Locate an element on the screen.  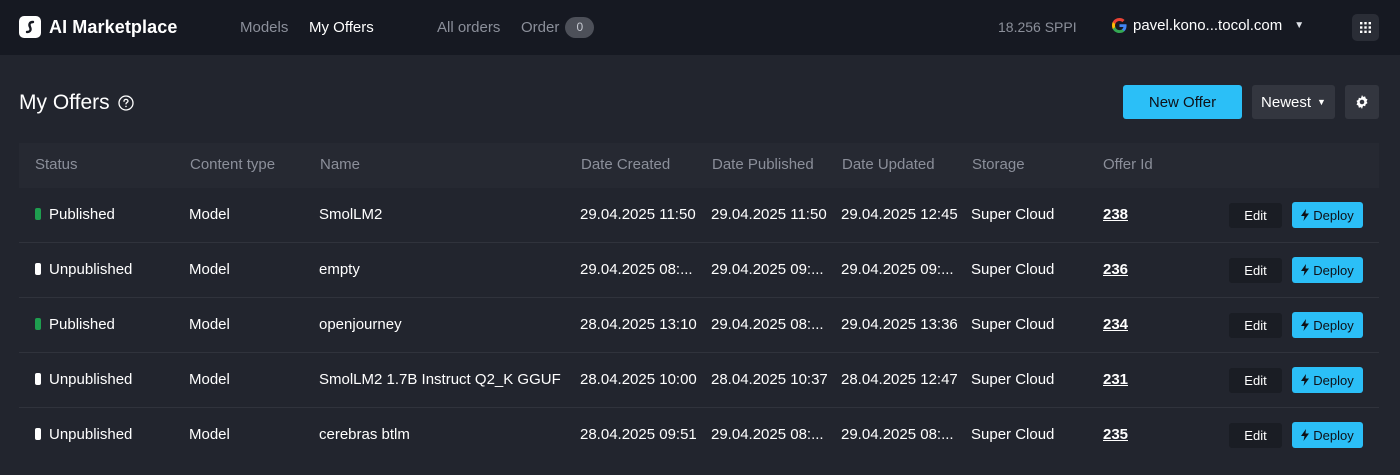
offer-id-cell: 235 is located at coordinates (1115, 434).